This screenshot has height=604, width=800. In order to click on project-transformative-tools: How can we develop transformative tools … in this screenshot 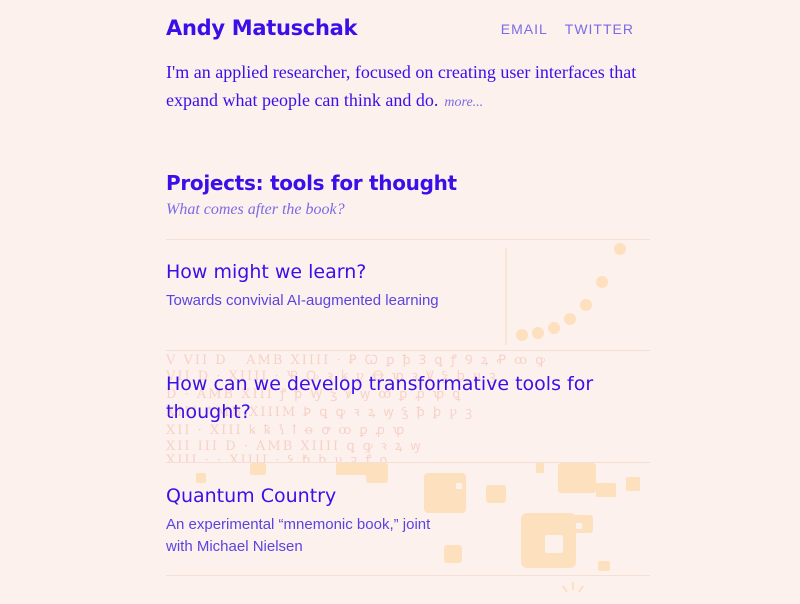, I will do `click(408, 398)`.